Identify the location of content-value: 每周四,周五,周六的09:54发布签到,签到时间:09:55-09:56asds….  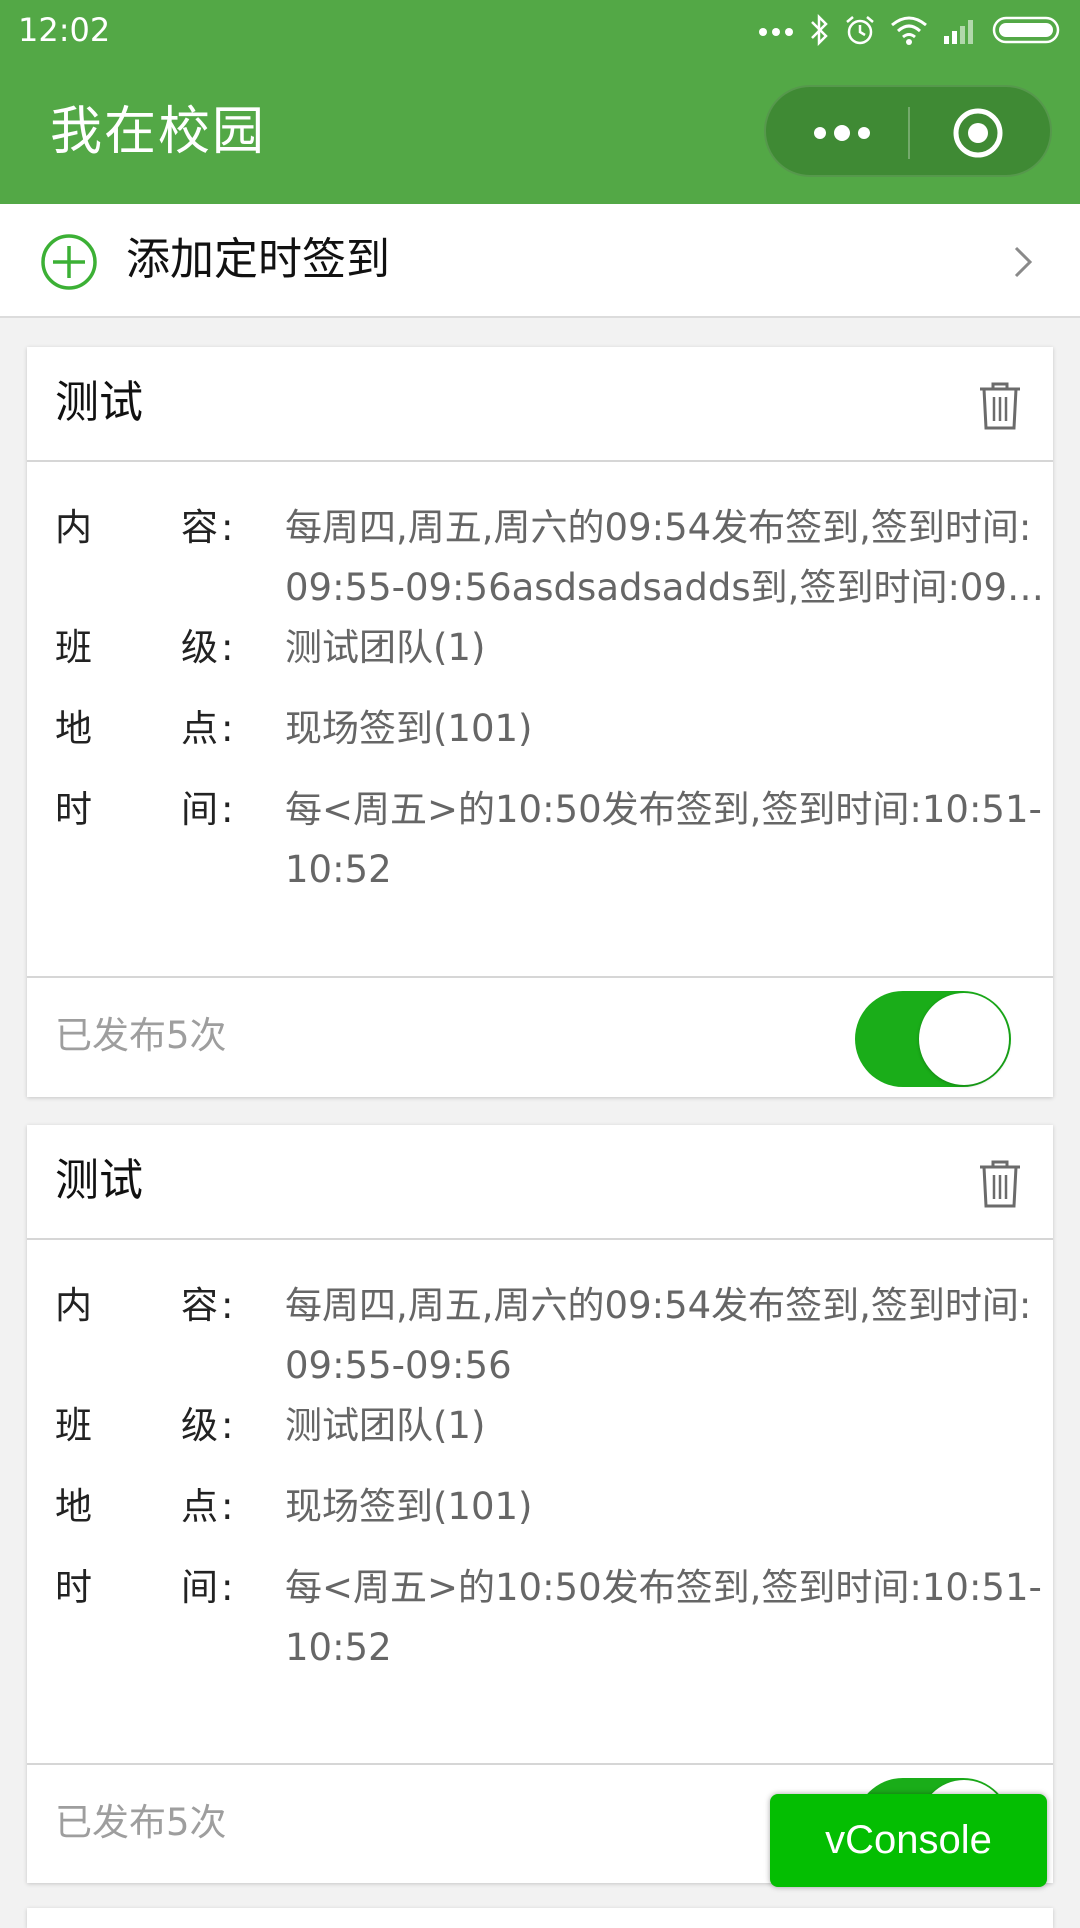
(664, 557).